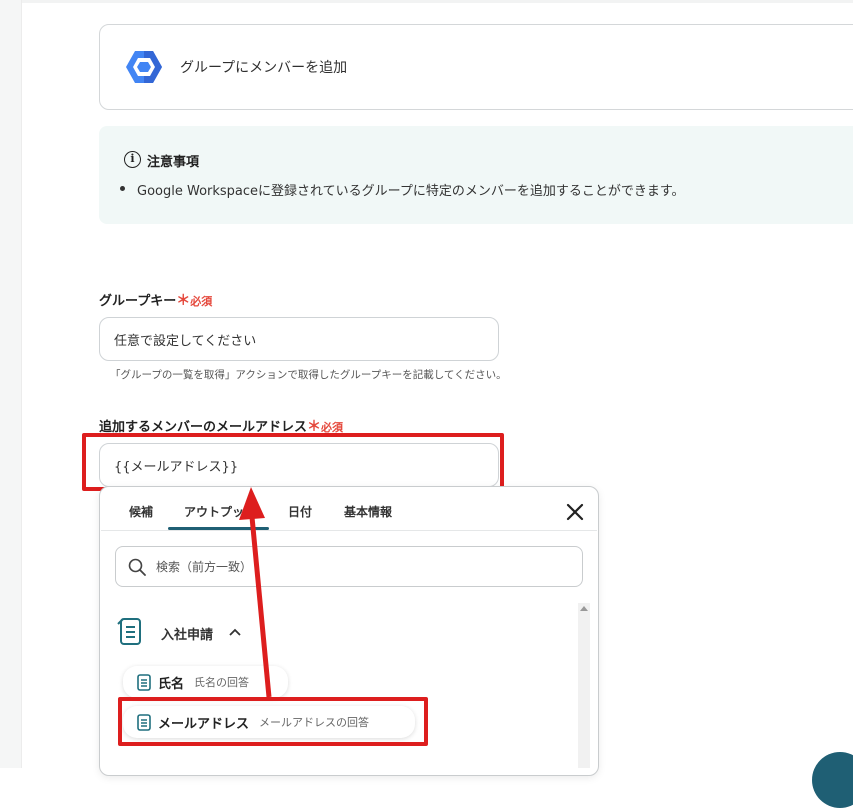  Describe the element at coordinates (156, 301) in the screenshot. I see `group-key-label: グループキー＊必須` at that location.